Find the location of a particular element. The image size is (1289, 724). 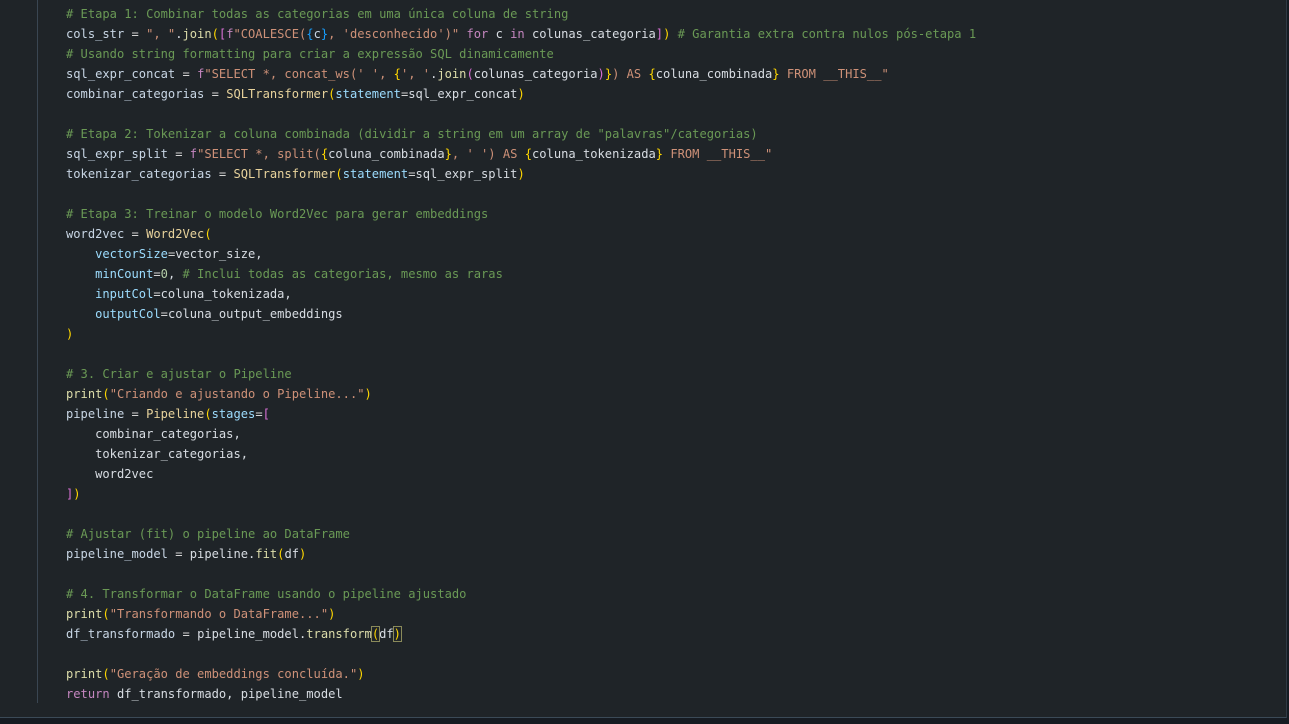

code-line: print("Transformando o DataFrame...") is located at coordinates (521, 614).